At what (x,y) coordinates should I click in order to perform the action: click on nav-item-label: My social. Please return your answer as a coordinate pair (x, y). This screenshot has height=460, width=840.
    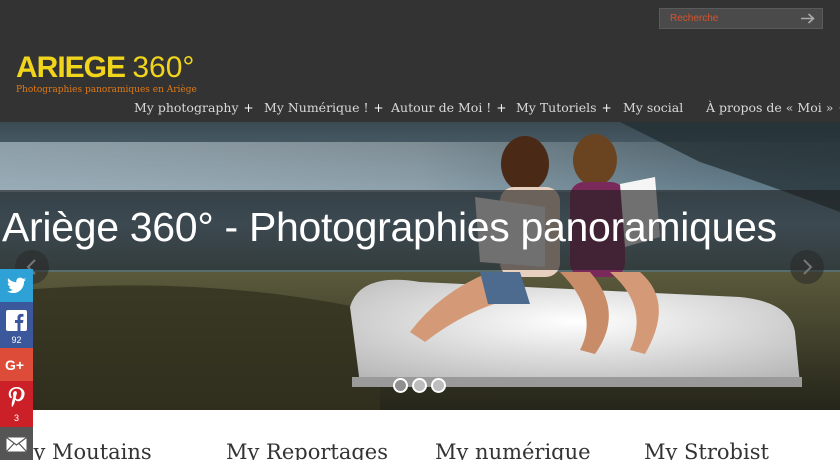
    Looking at the image, I should click on (653, 107).